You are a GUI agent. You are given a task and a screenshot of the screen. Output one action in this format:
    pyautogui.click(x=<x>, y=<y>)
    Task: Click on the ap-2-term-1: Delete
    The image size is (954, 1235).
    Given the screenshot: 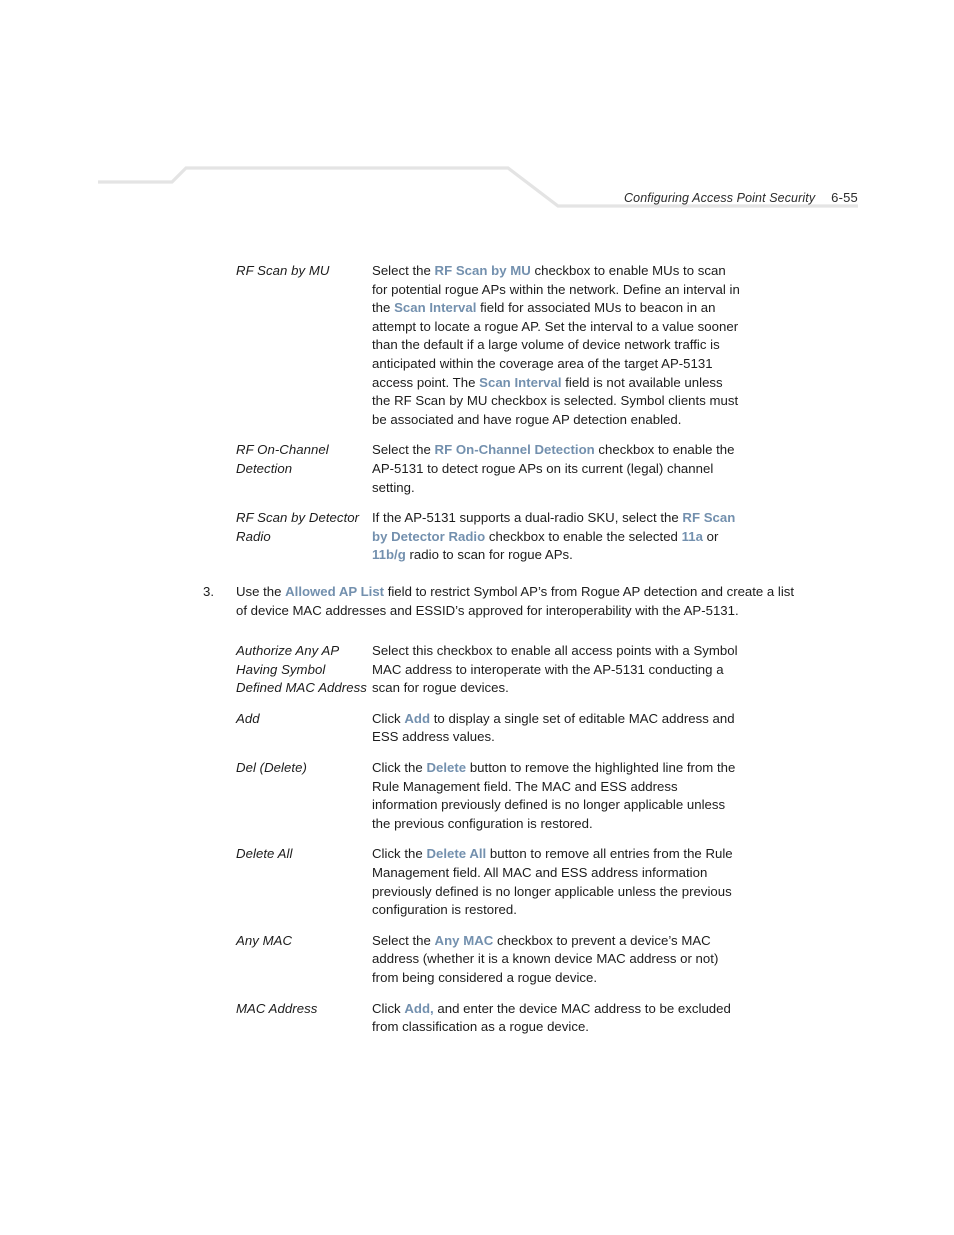 What is the action you would take?
    pyautogui.click(x=446, y=768)
    